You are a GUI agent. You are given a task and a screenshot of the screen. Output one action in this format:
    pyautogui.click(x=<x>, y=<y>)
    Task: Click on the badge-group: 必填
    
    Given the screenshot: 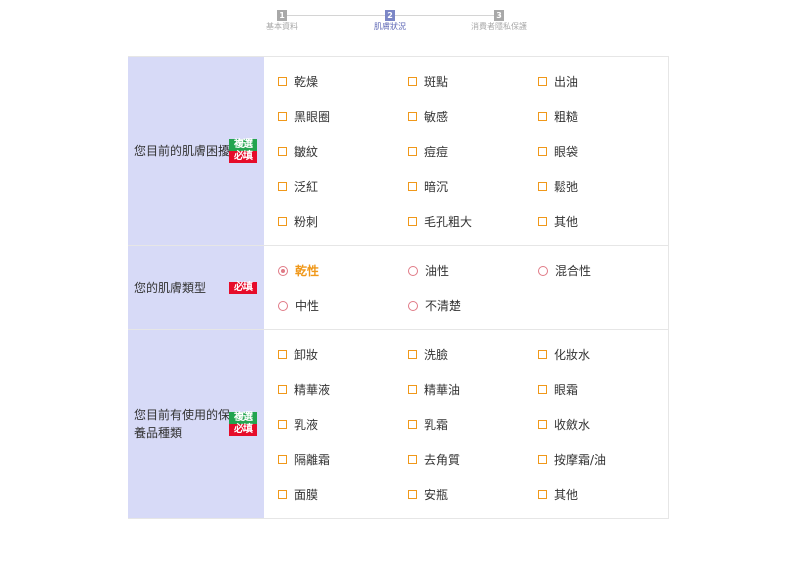 What is the action you would take?
    pyautogui.click(x=243, y=287)
    